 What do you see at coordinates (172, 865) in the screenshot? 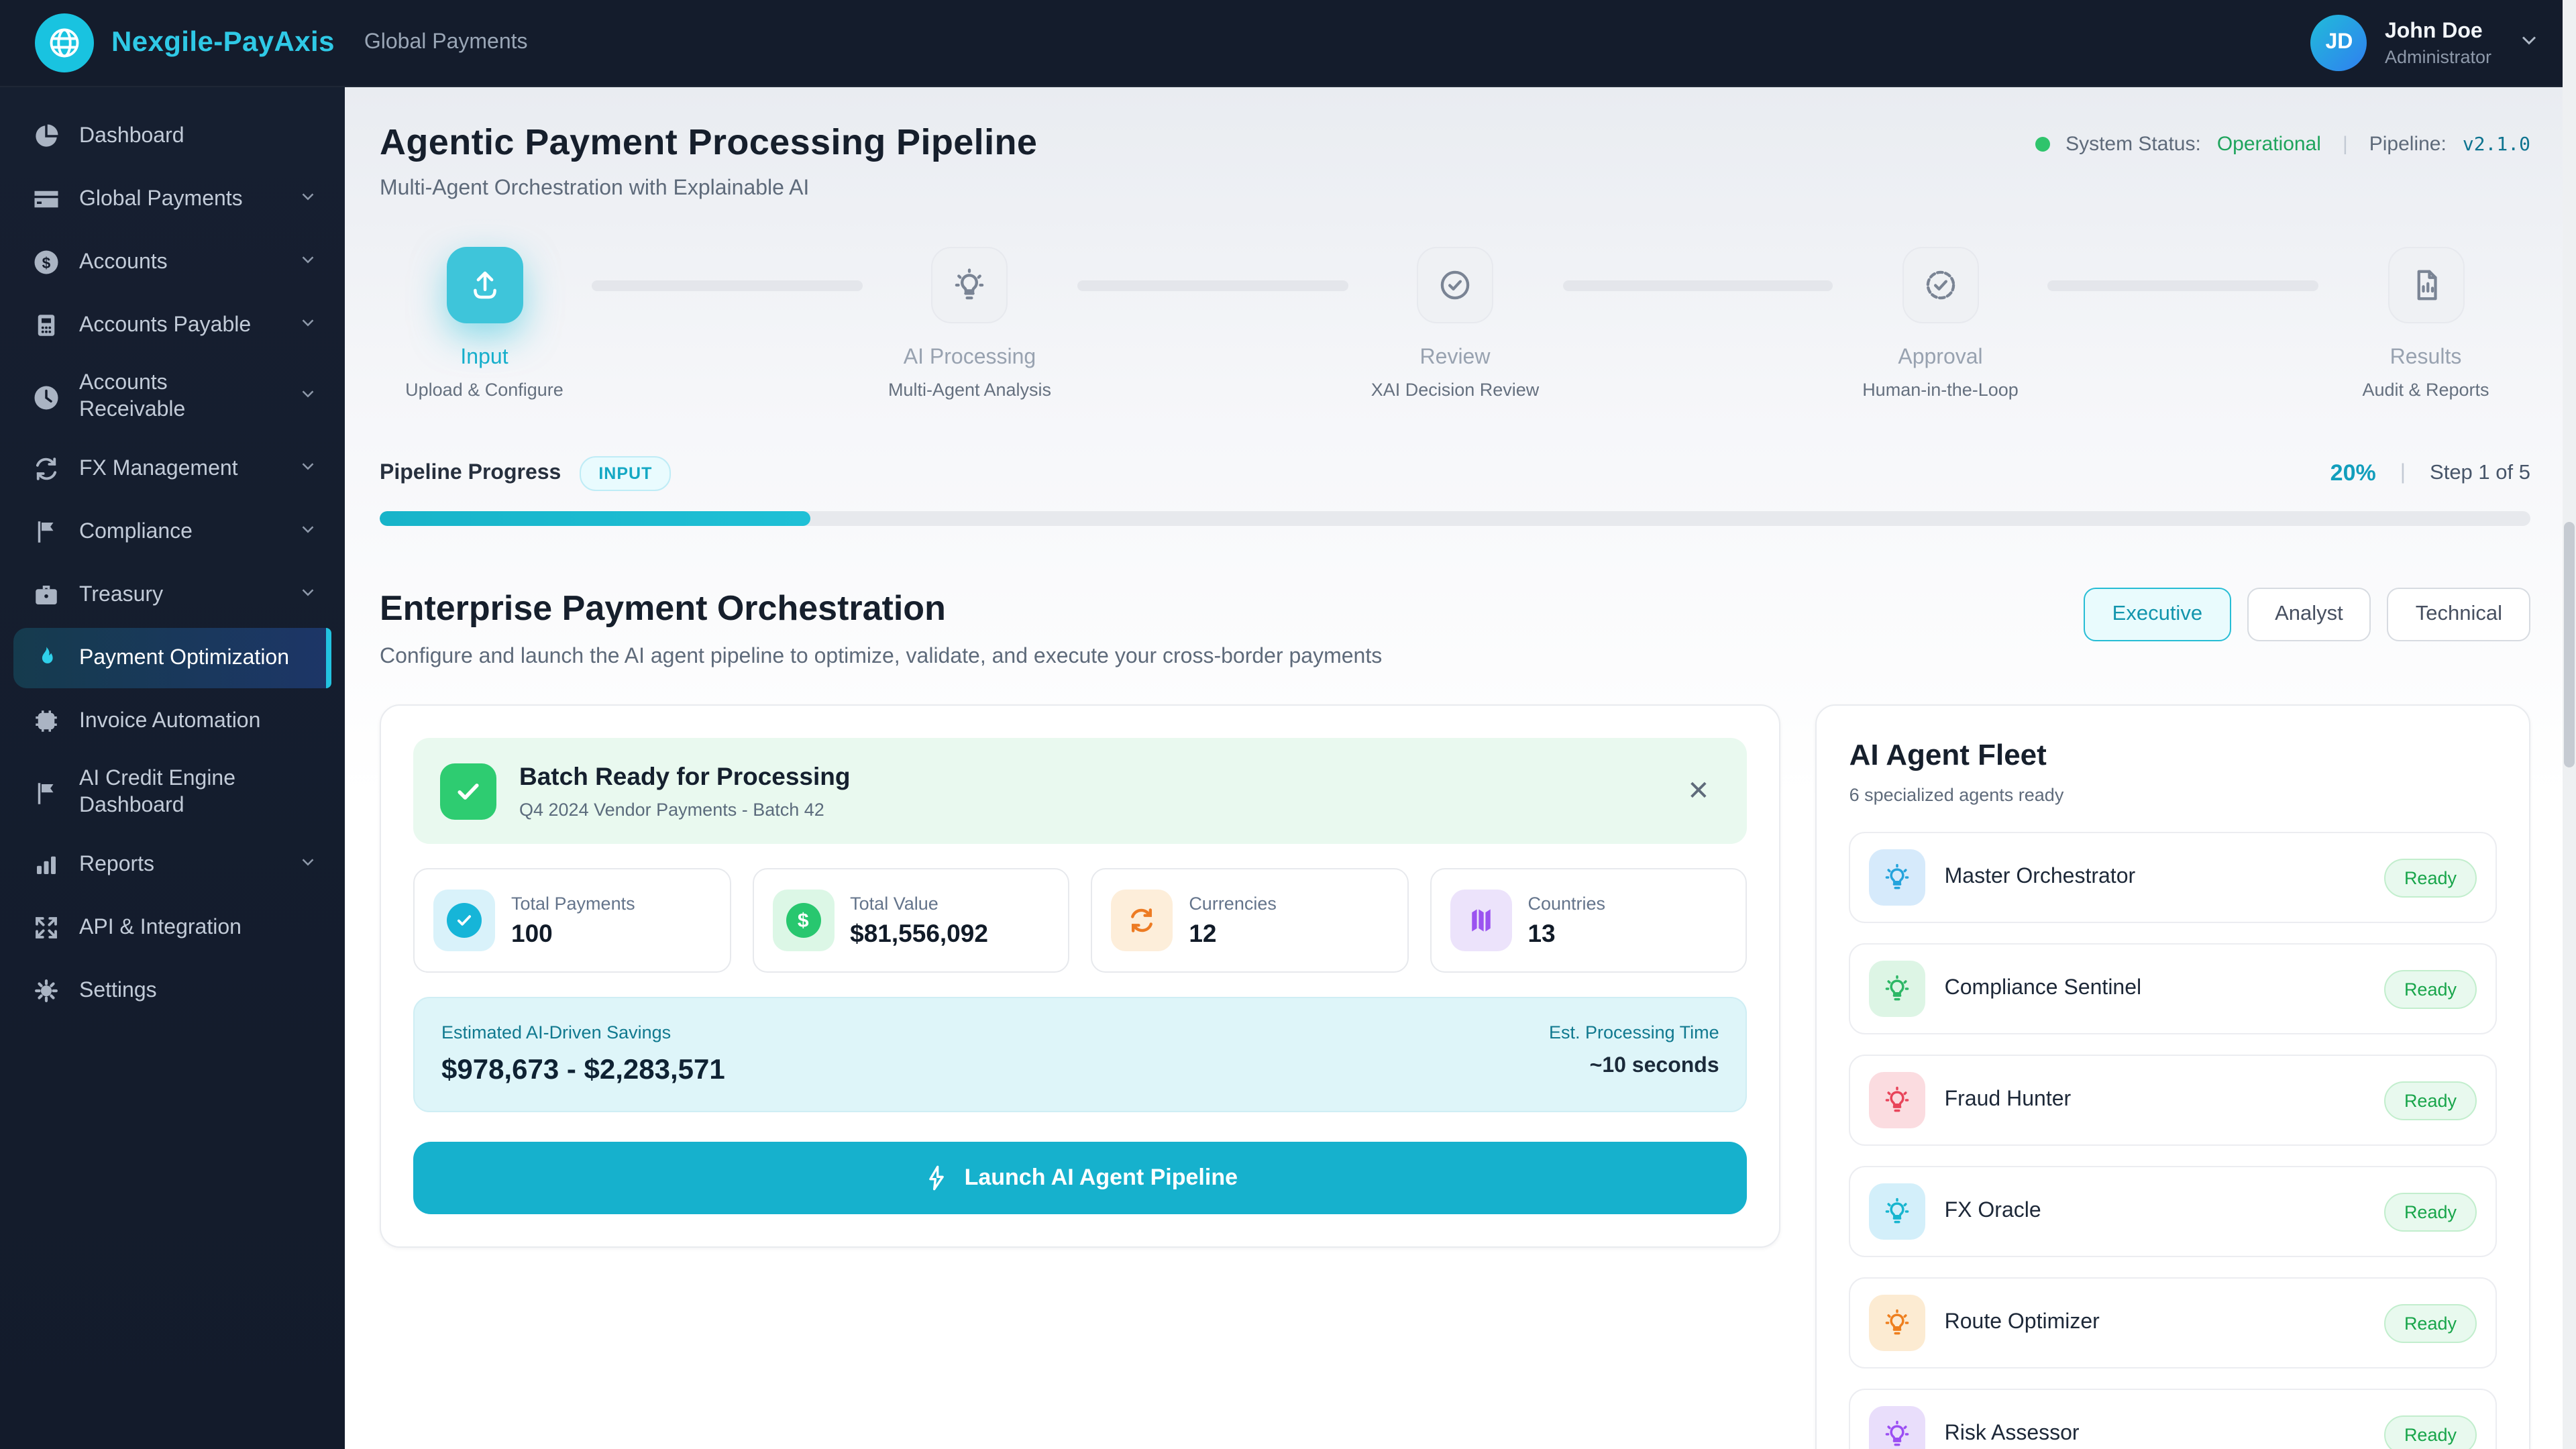
I see `sidebar-item-reports: Reports` at bounding box center [172, 865].